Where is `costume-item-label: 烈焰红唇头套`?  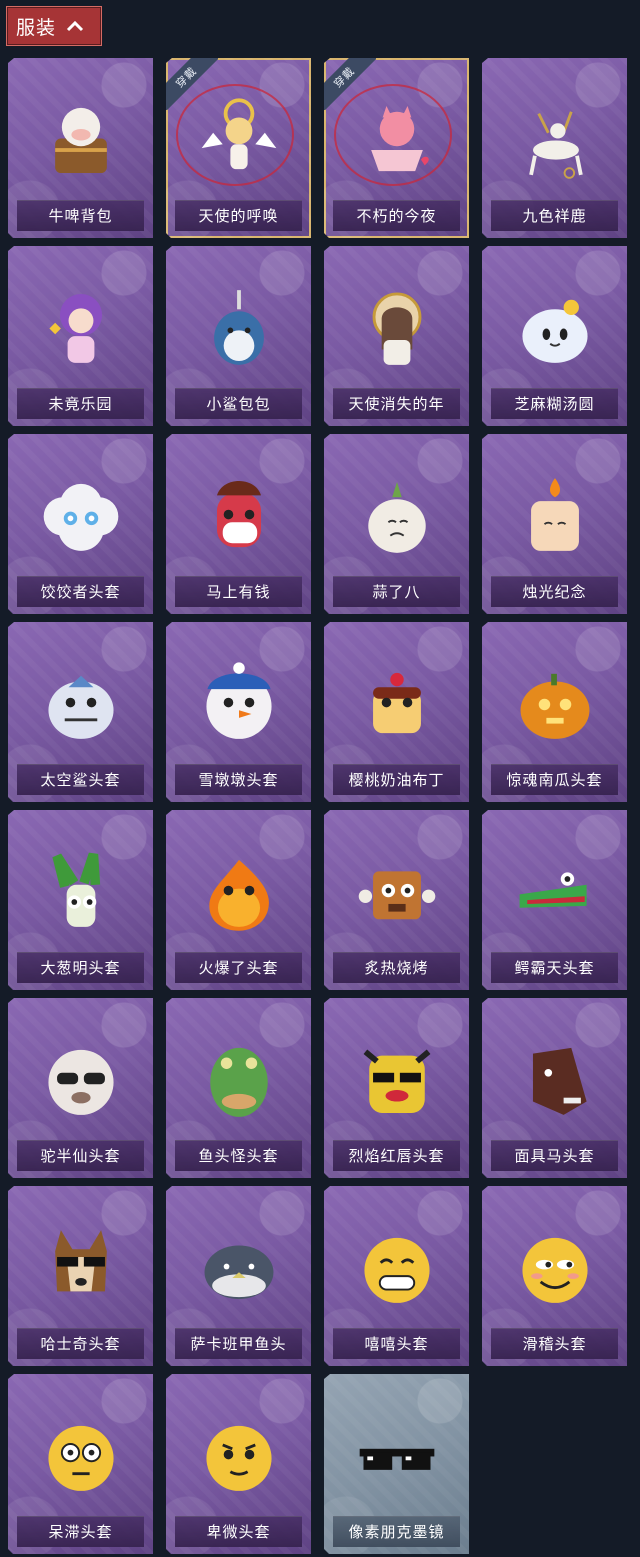
costume-item-label: 烈焰红唇头套 is located at coordinates (396, 1155).